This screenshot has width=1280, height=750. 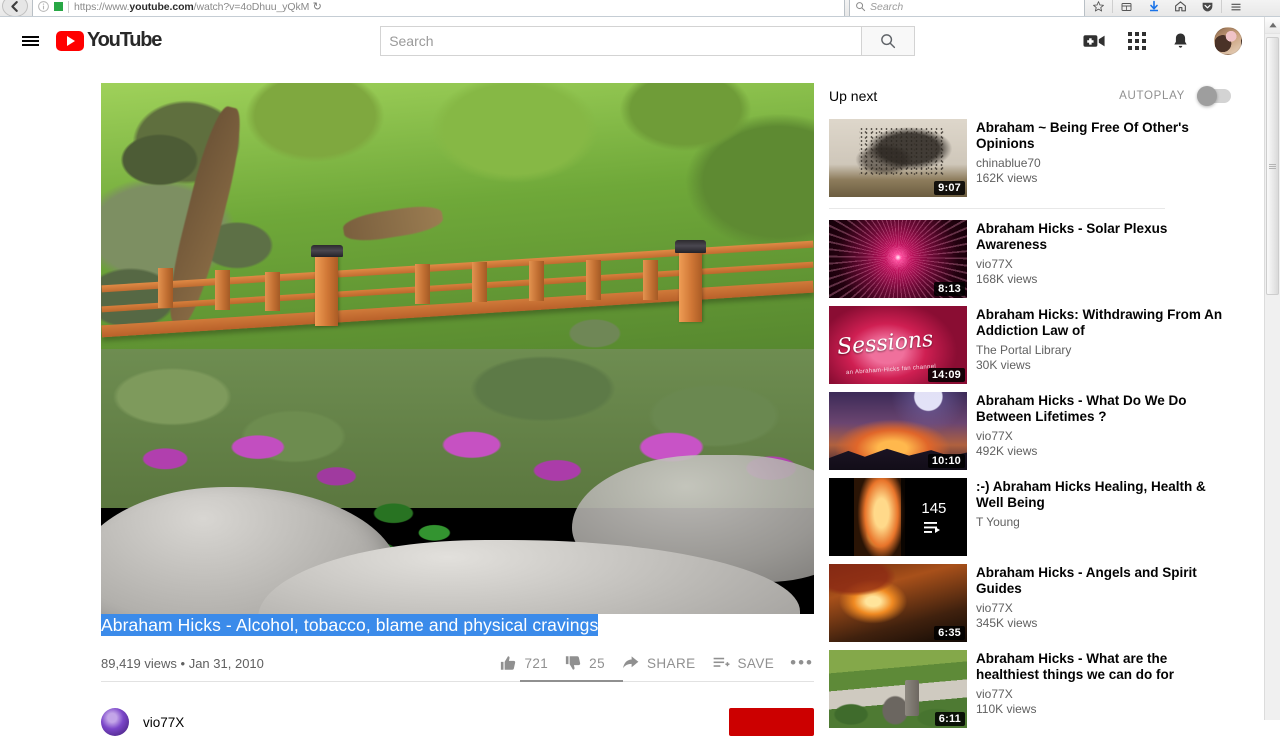 I want to click on apps-grid-icon, so click(x=1137, y=41).